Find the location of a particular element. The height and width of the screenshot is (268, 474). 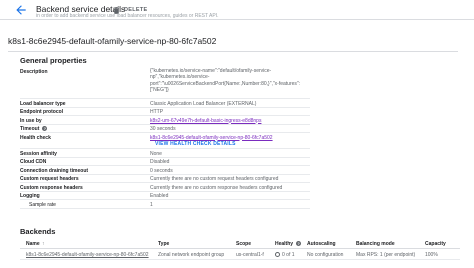

property-key: Health check is located at coordinates (35, 137).